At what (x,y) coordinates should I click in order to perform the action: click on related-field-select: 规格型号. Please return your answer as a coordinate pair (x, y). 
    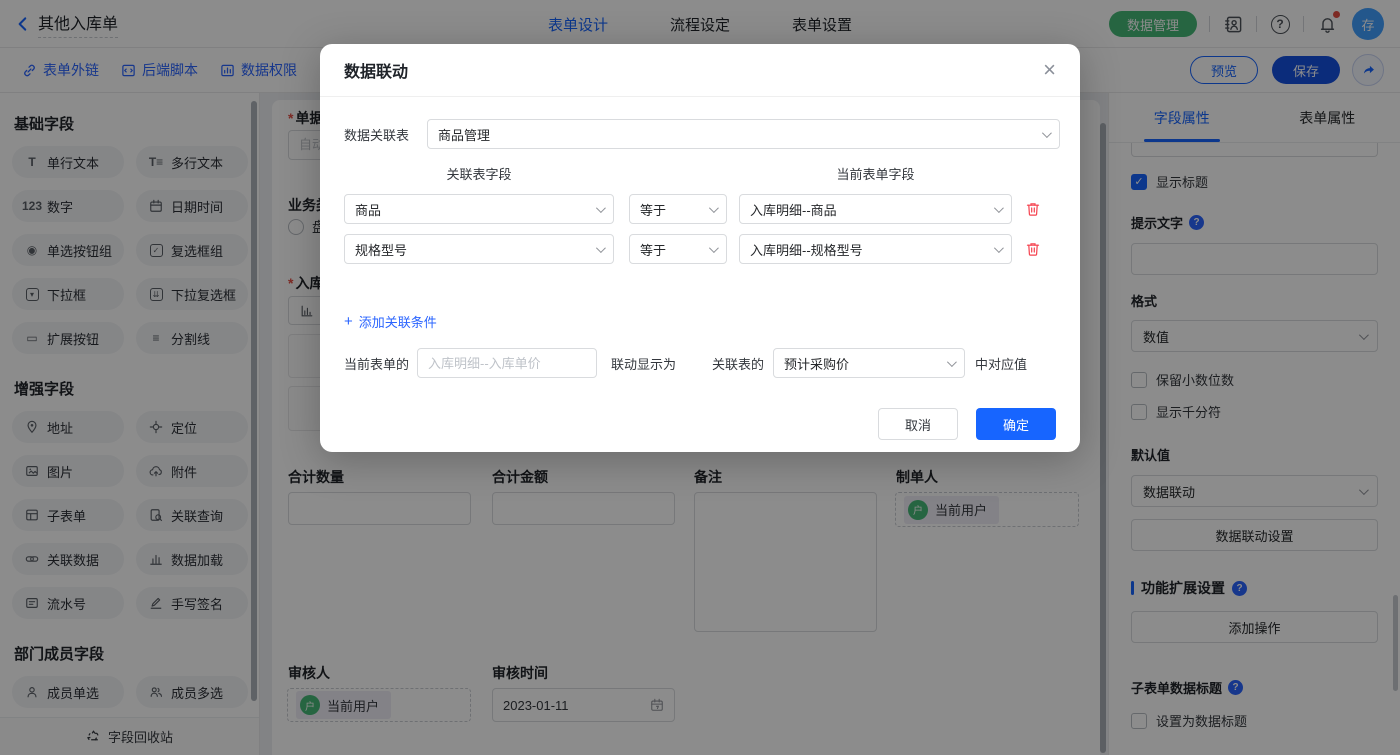
    Looking at the image, I should click on (479, 249).